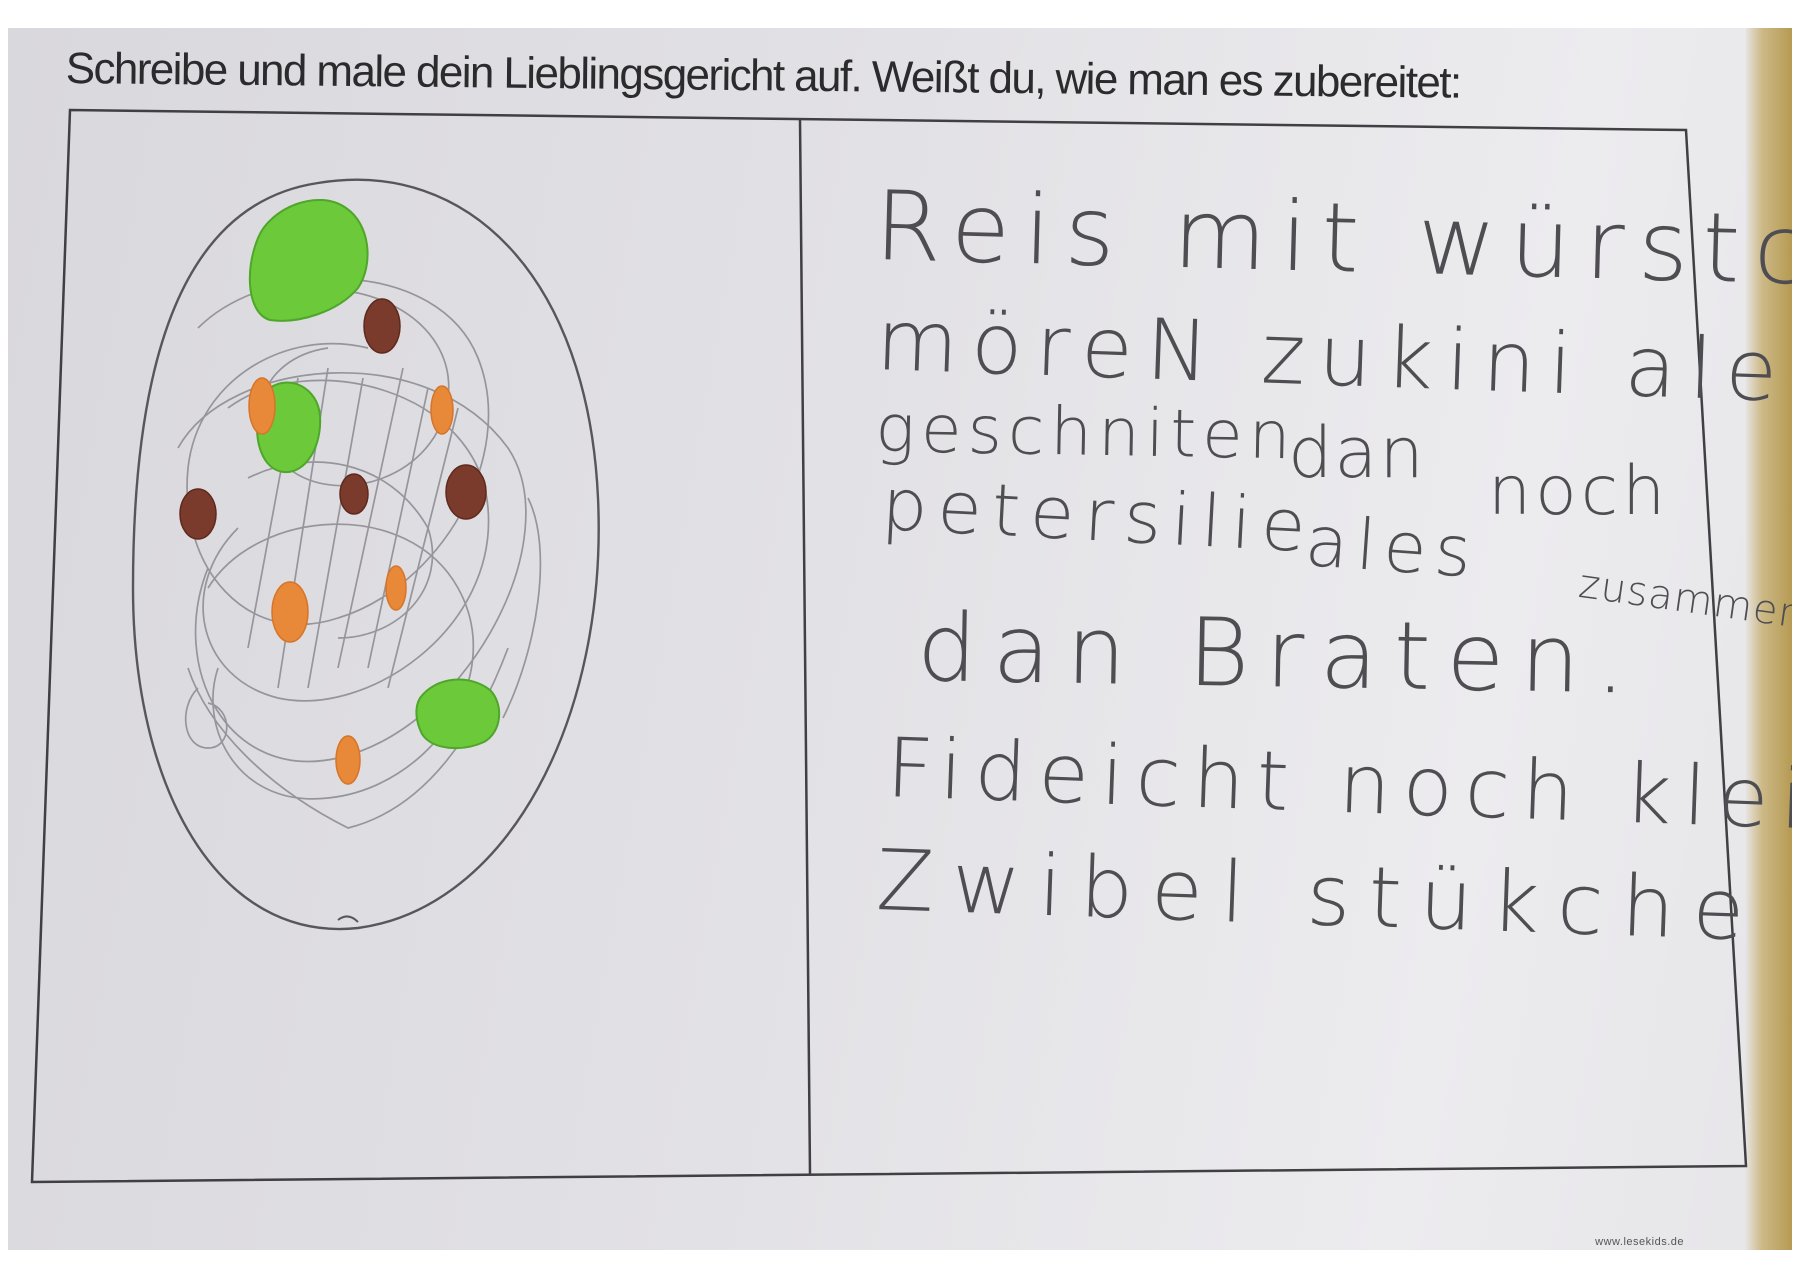 This screenshot has height=1272, width=1800. Describe the element at coordinates (1357, 453) in the screenshot. I see `hw-line-3b: dan` at that location.